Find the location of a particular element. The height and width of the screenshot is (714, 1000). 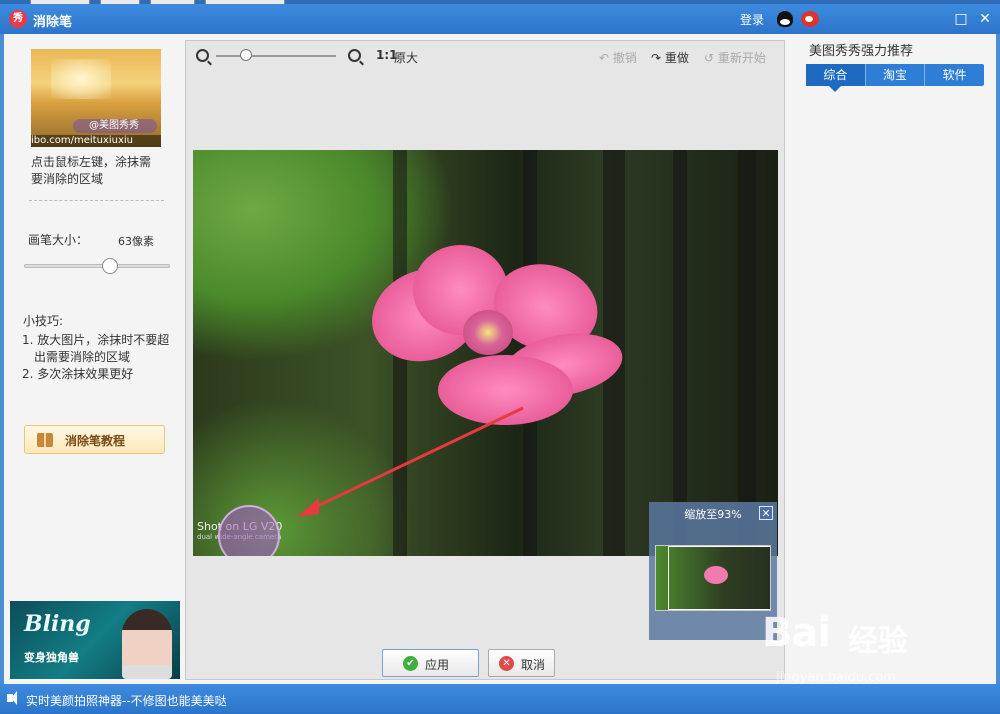

ad-portrait is located at coordinates (147, 644).